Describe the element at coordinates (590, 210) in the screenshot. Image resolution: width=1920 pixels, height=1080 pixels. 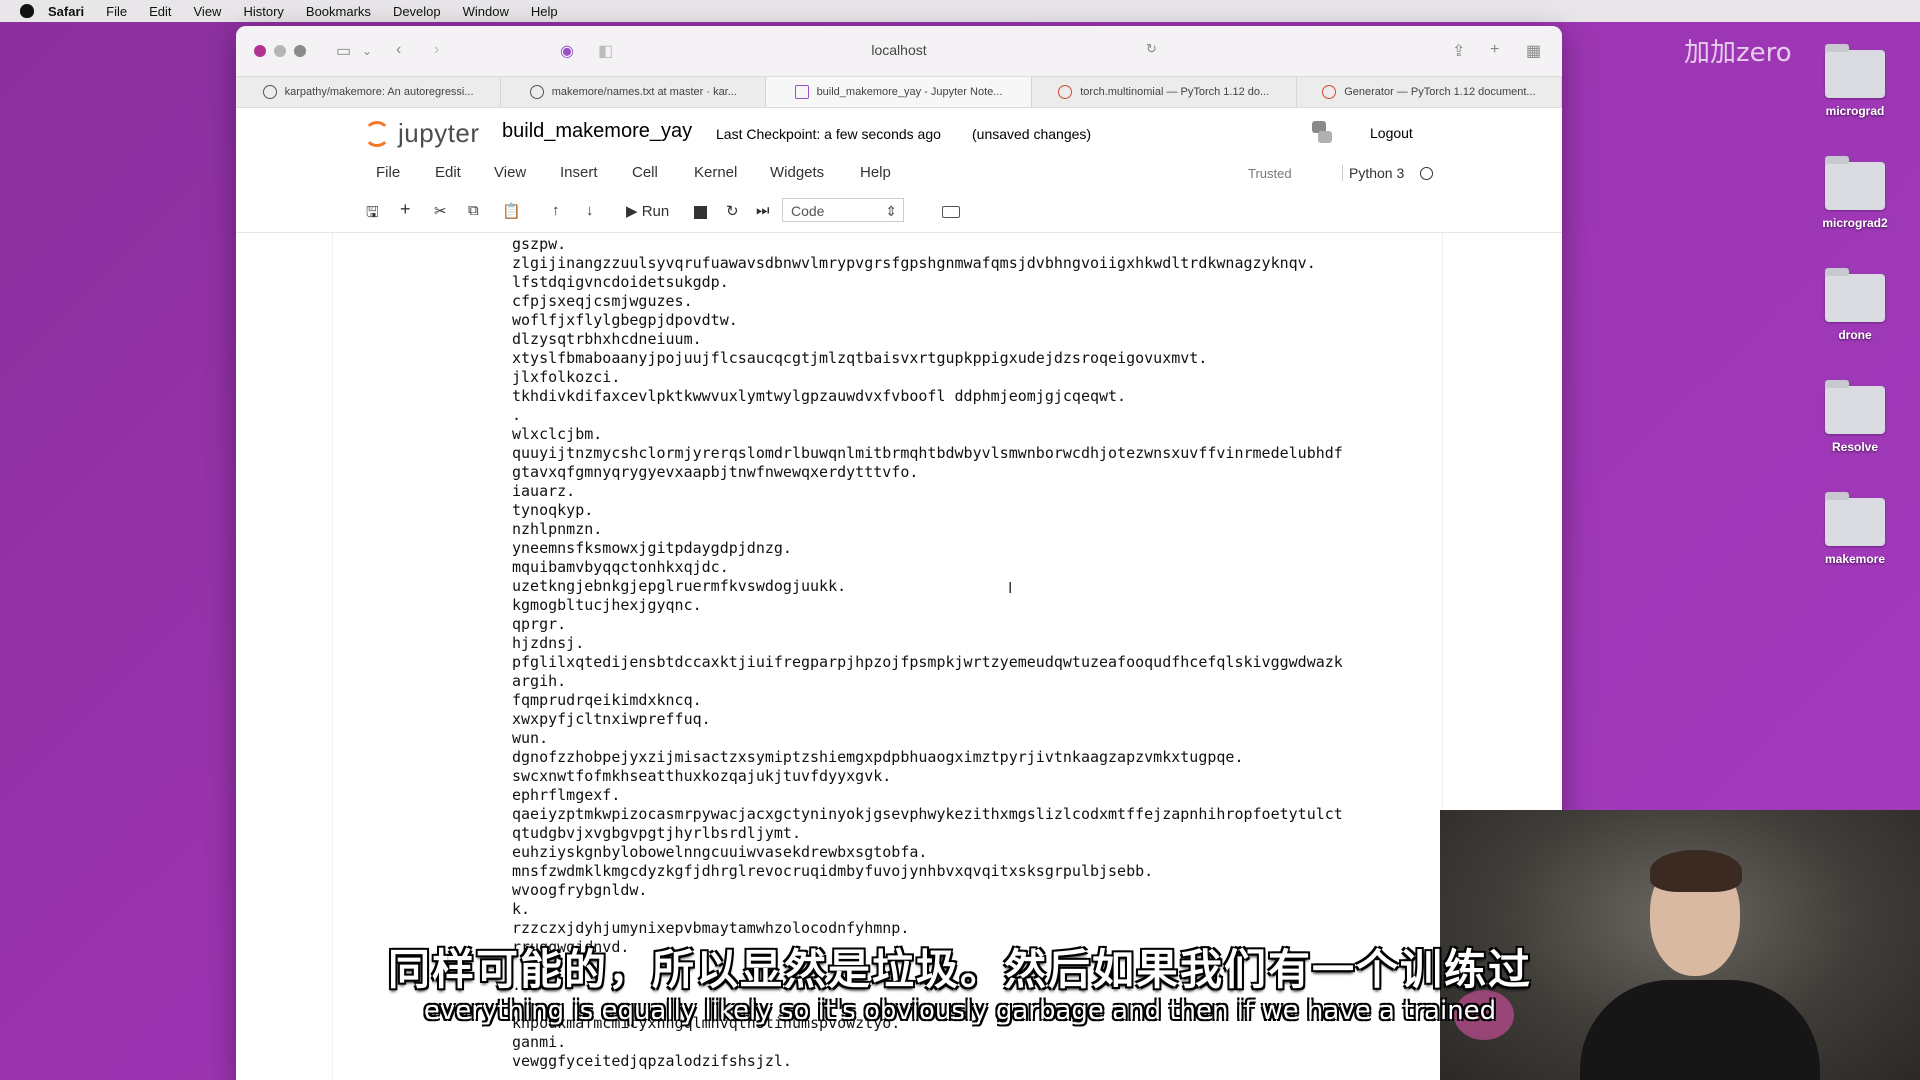
I see `move-down-icon: ↓` at that location.